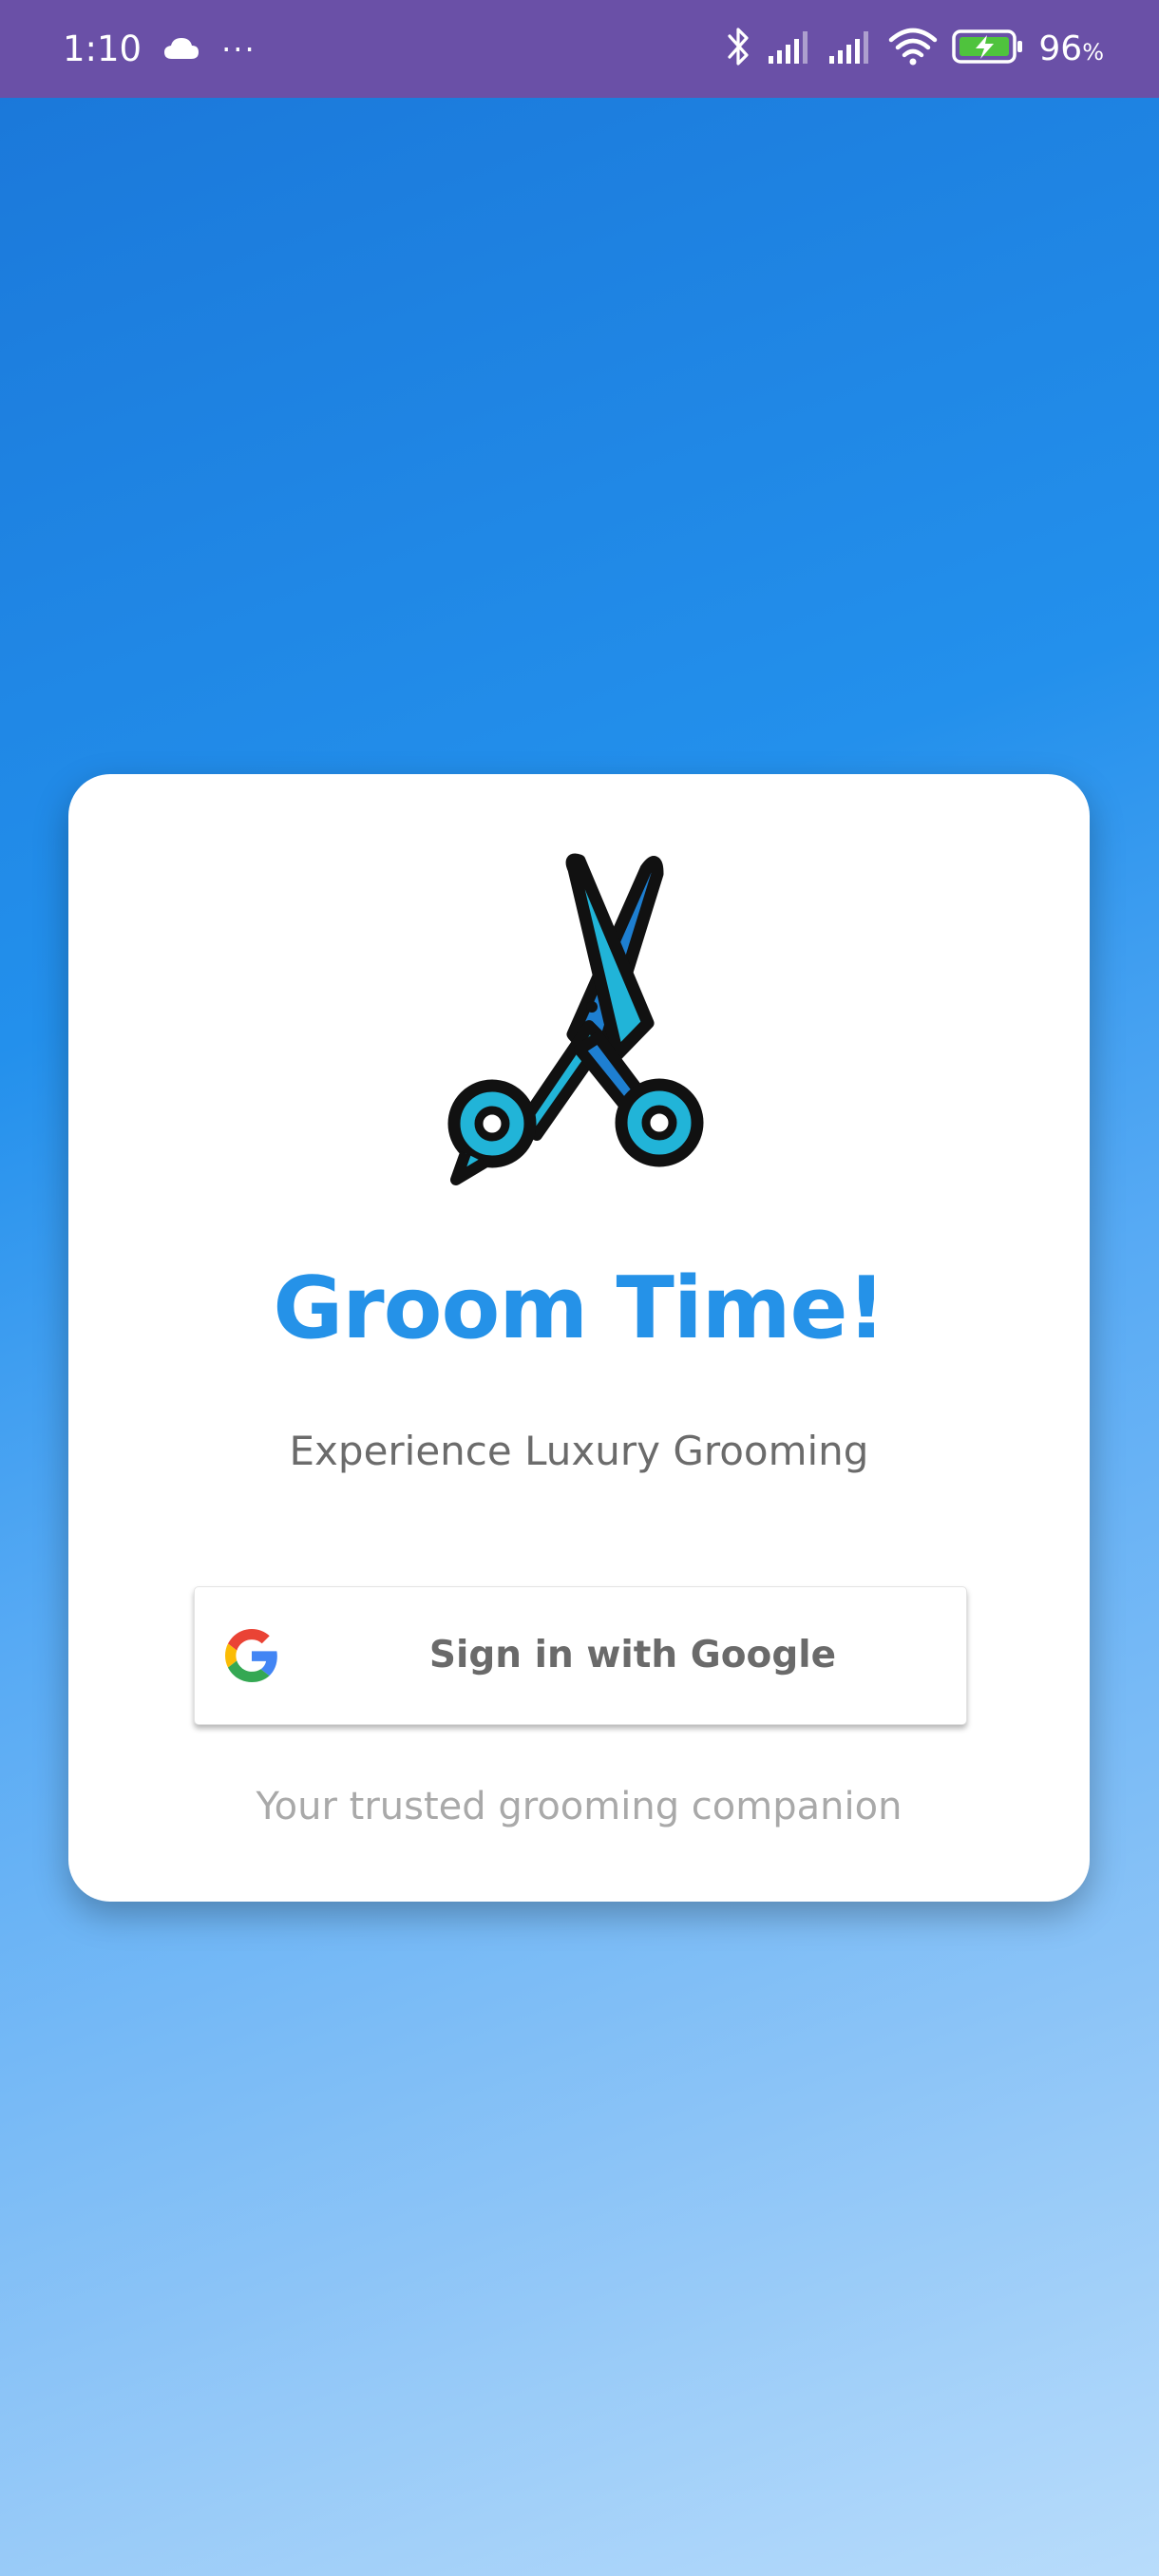 This screenshot has height=2576, width=1159. I want to click on wifi-icon, so click(913, 49).